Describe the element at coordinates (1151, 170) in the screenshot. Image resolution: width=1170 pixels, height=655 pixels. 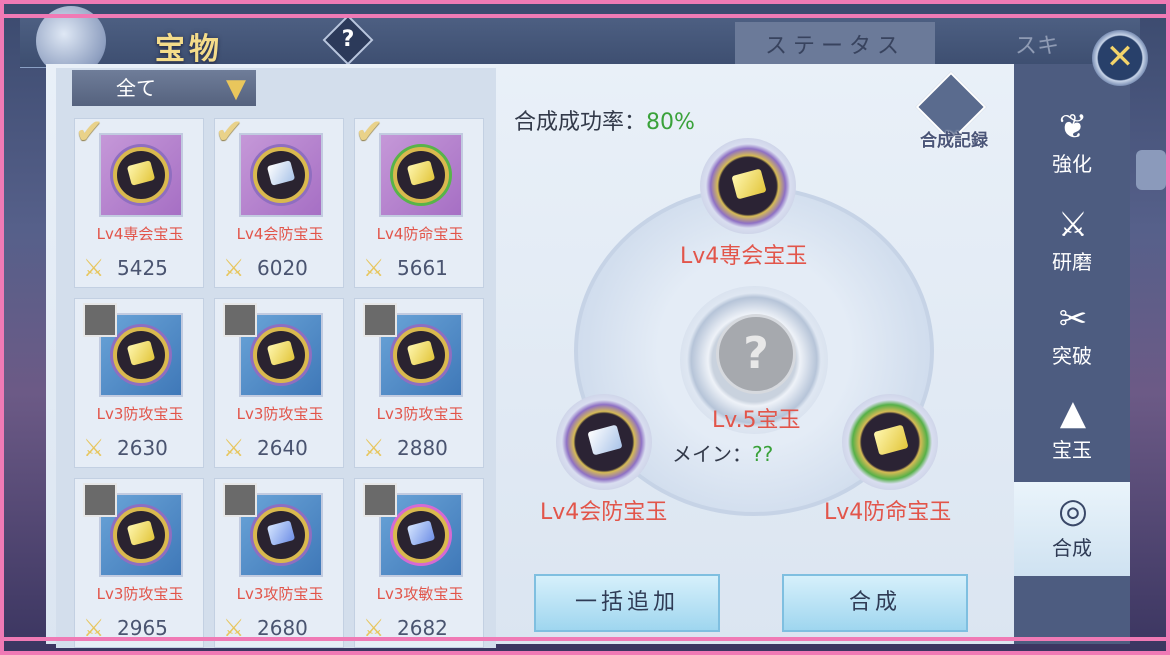
I see `side-tab-handle` at that location.